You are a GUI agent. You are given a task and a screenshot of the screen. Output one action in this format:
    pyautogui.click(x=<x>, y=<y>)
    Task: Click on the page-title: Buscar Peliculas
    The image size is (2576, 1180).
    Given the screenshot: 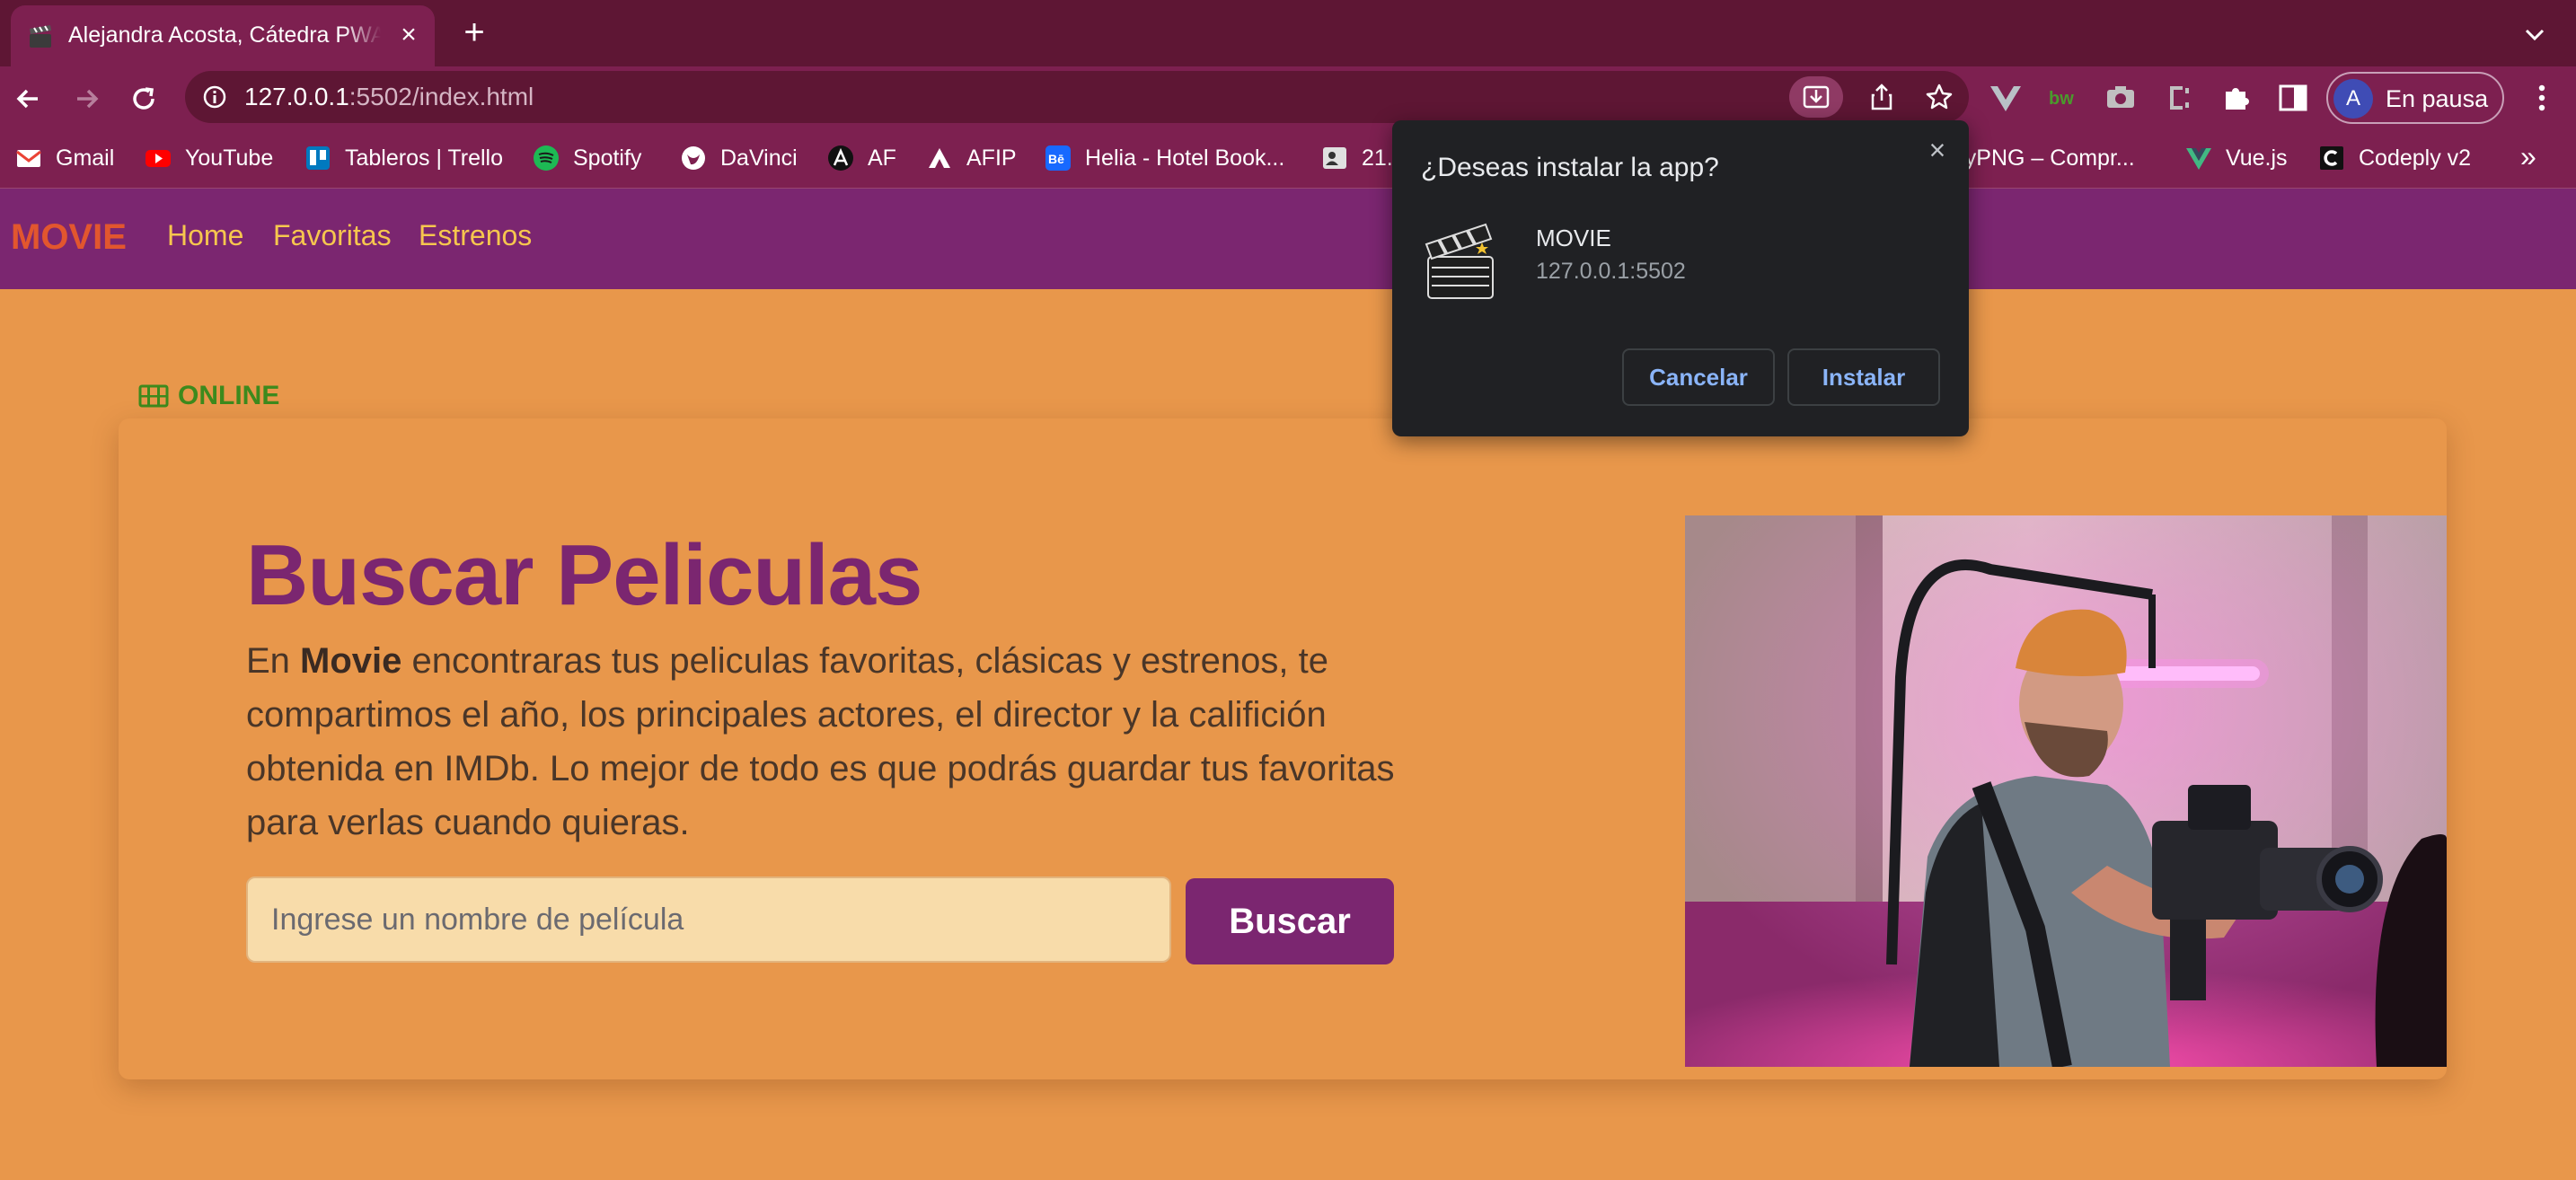 What is the action you would take?
    pyautogui.click(x=584, y=575)
    